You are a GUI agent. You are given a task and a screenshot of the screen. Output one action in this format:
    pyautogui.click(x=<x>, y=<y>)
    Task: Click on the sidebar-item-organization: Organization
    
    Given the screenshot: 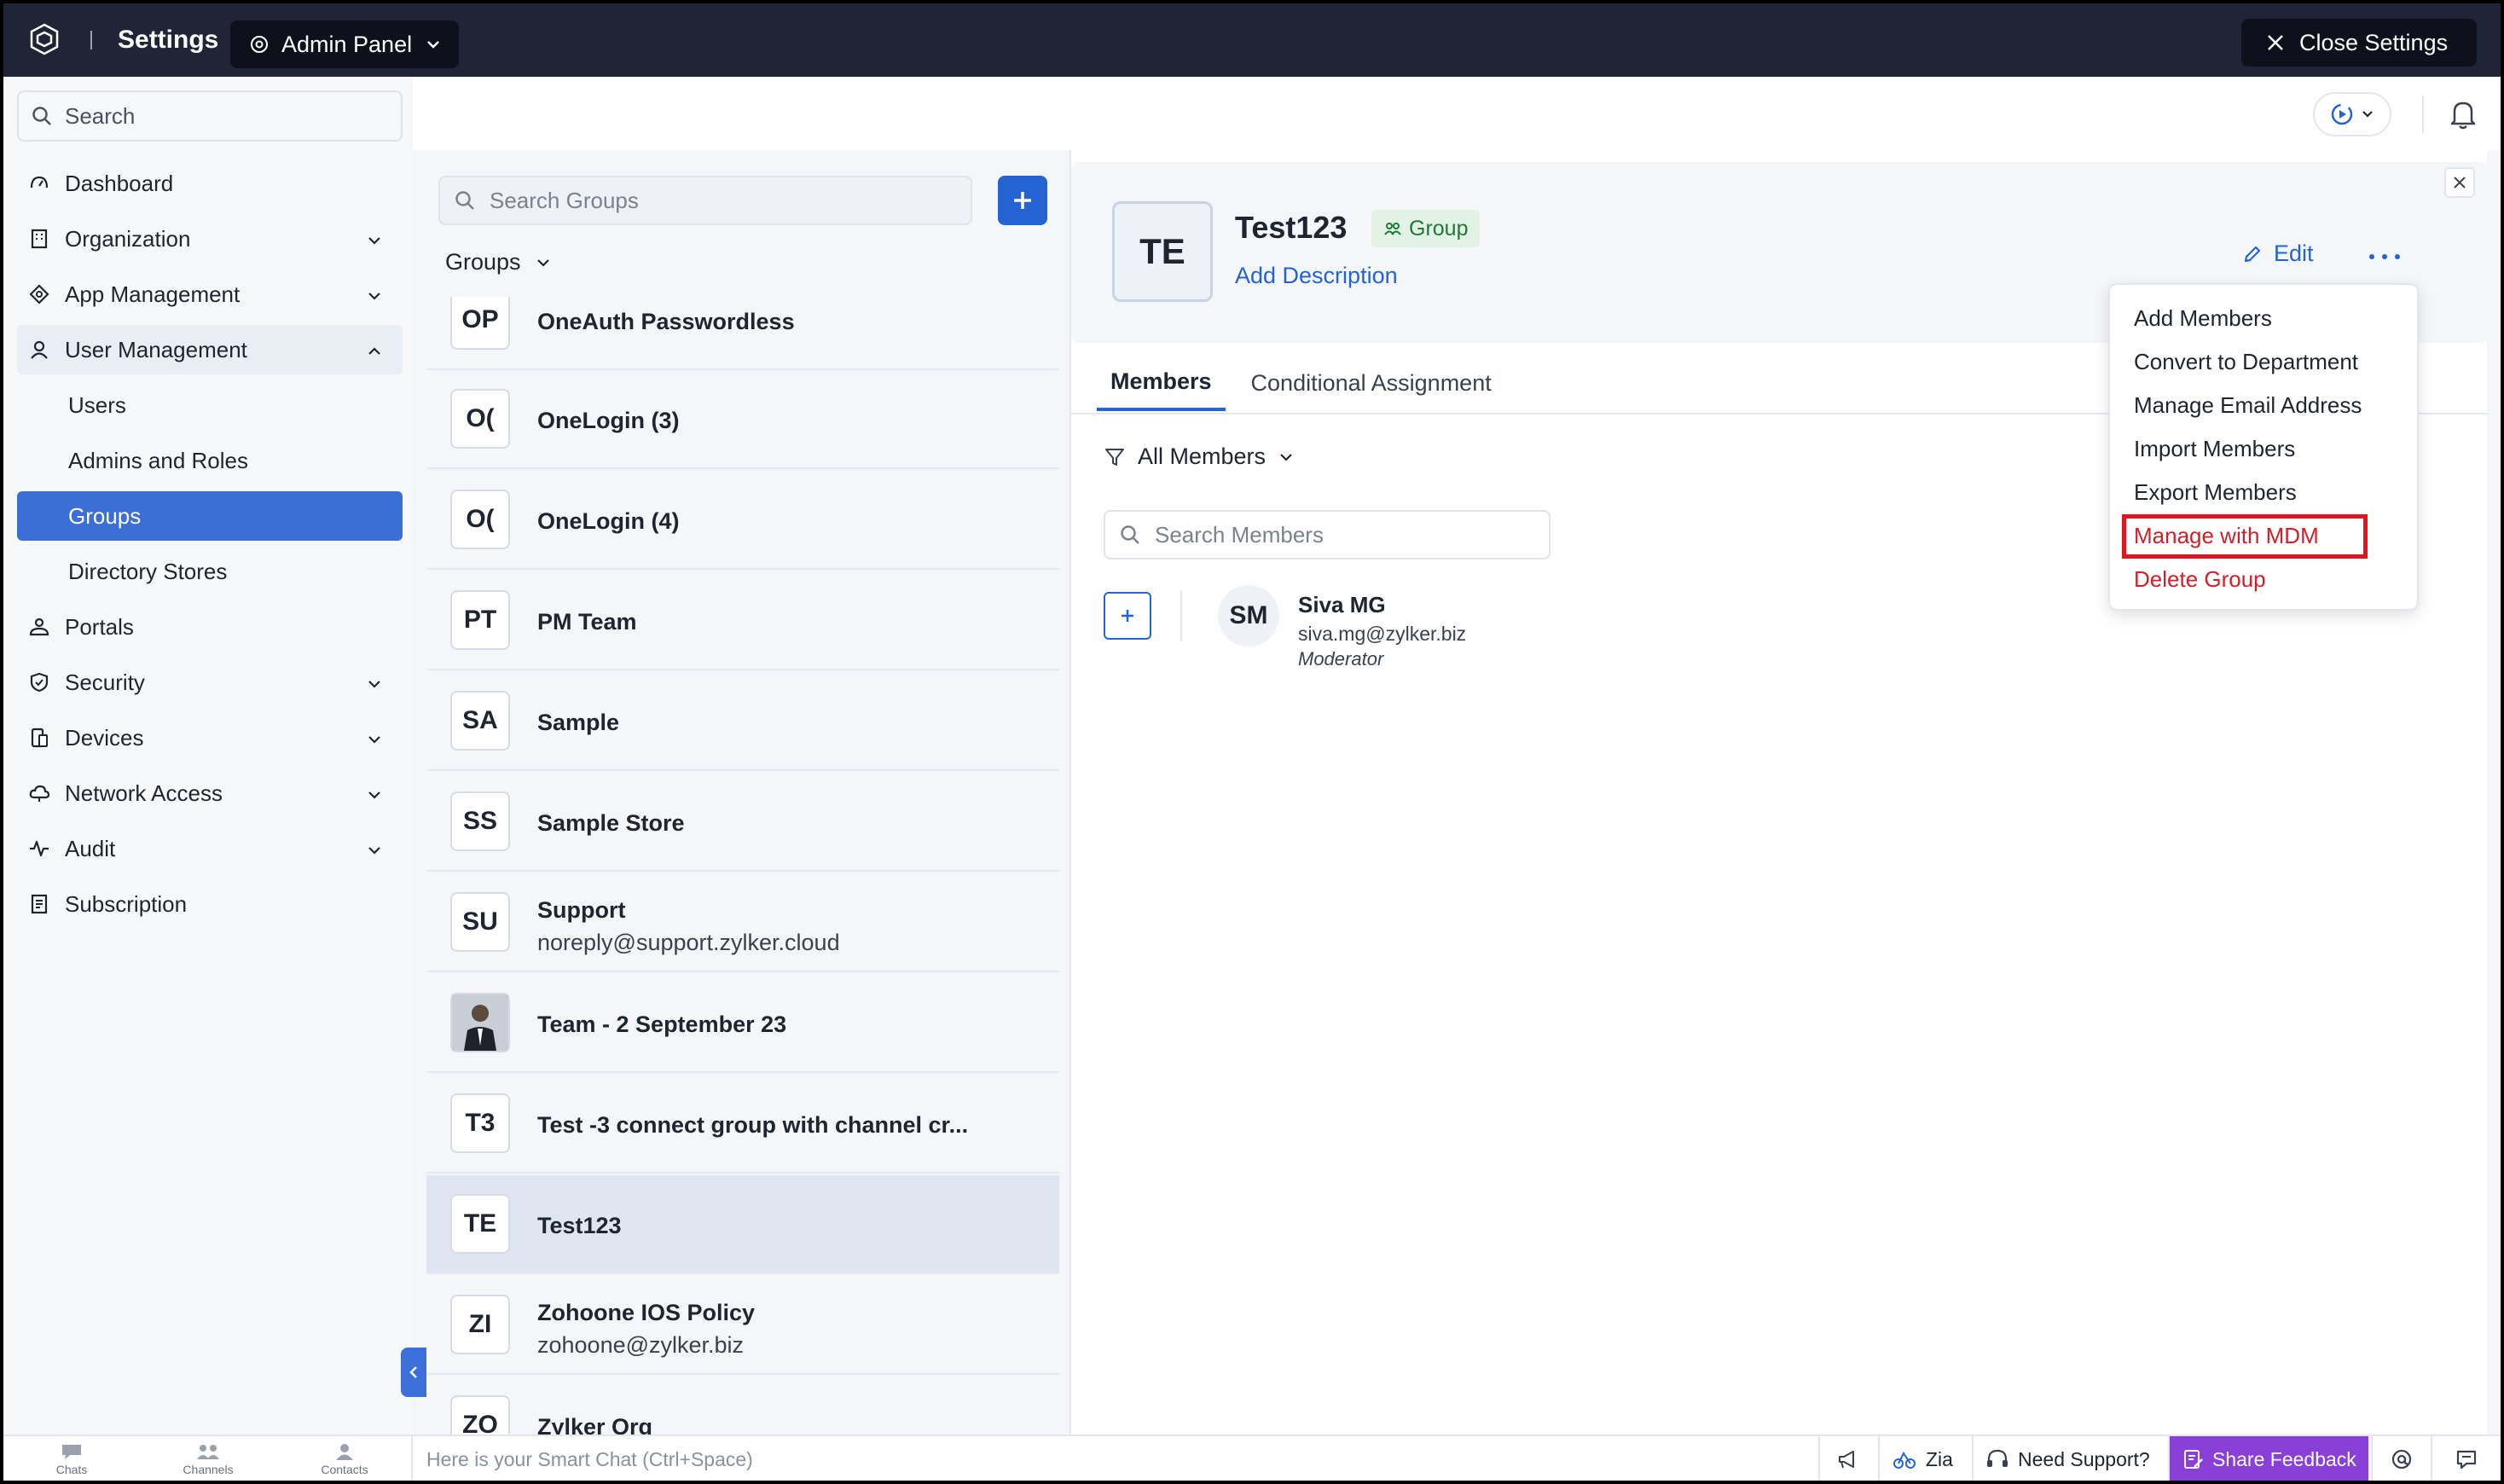 What is the action you would take?
    pyautogui.click(x=210, y=239)
    